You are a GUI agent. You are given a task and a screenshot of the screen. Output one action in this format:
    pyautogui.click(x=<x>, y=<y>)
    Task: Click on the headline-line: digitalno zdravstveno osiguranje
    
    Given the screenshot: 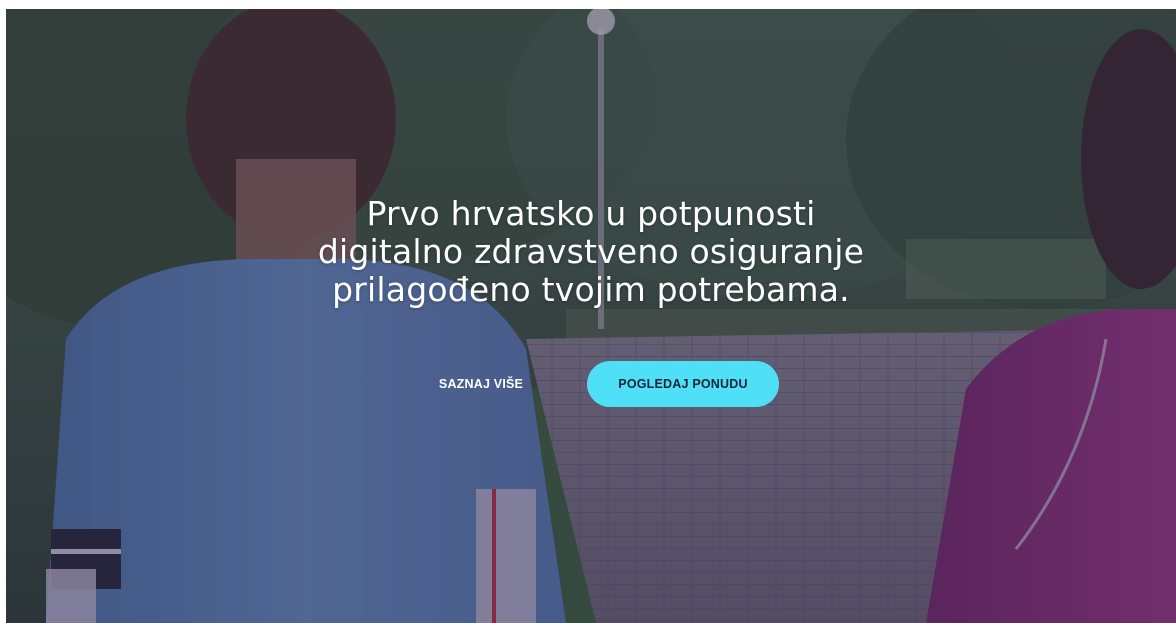 What is the action you would take?
    pyautogui.click(x=591, y=251)
    